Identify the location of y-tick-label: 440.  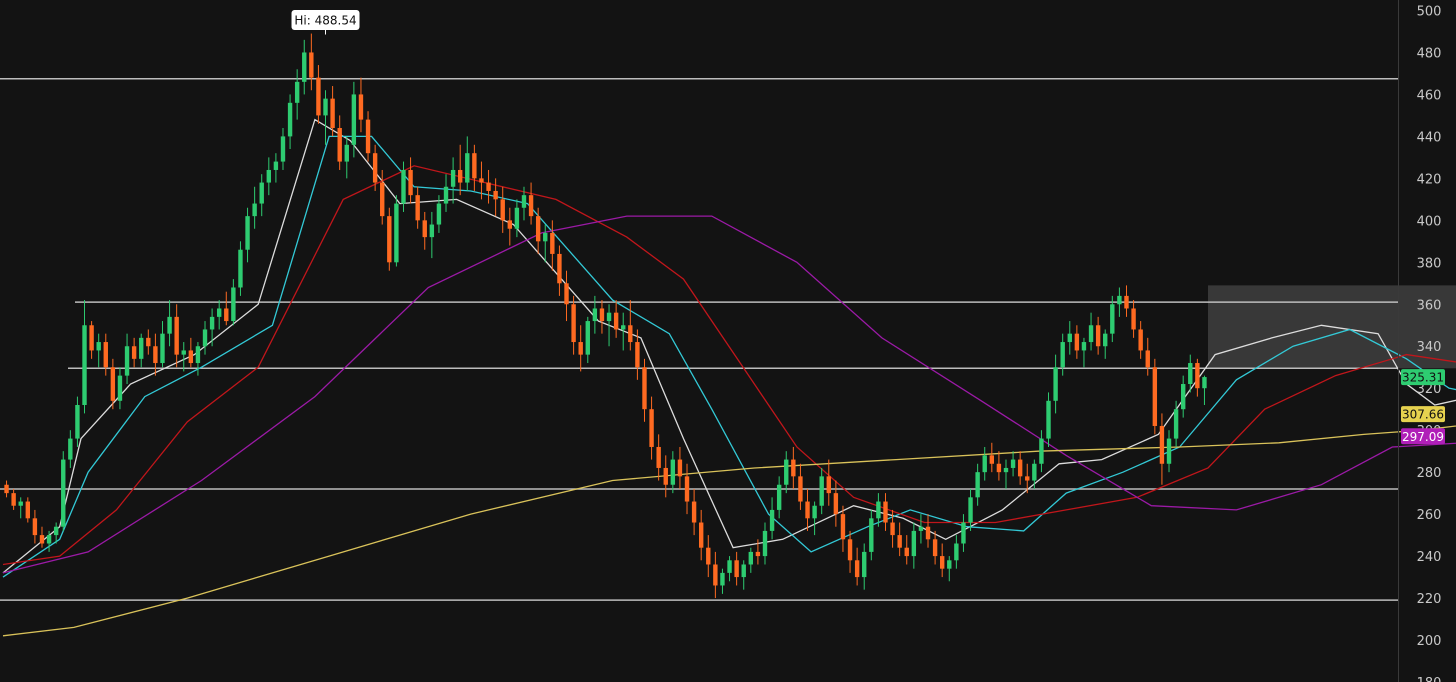
(1429, 137).